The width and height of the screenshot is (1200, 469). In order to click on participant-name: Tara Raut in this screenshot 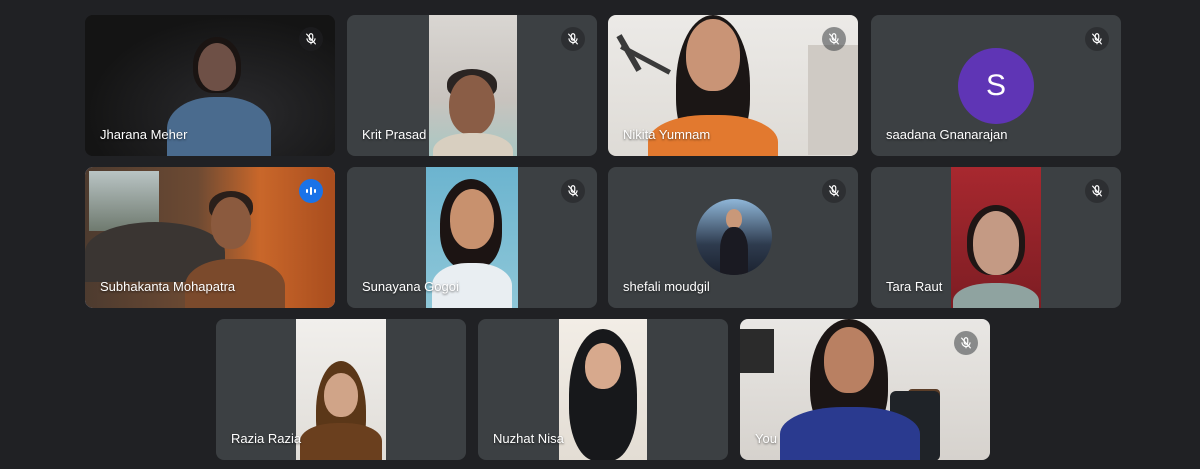, I will do `click(914, 286)`.